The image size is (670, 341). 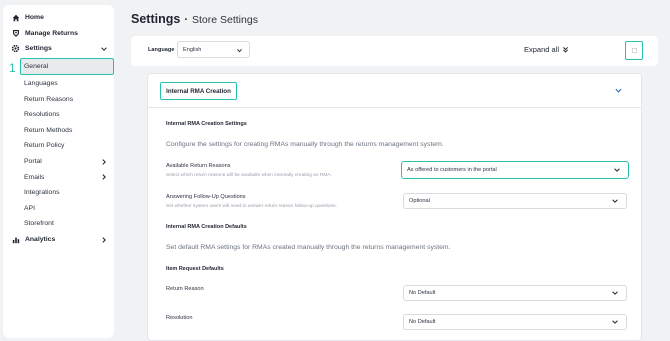 I want to click on home-icon, so click(x=15, y=17).